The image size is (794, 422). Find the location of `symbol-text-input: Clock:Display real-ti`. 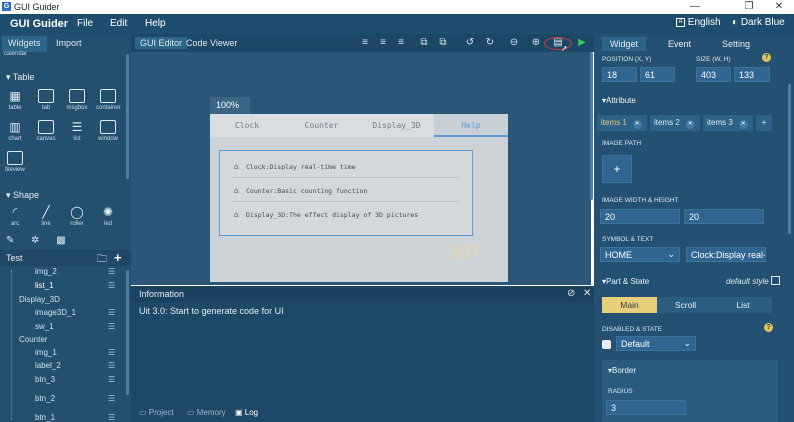

symbol-text-input: Clock:Display real-ti is located at coordinates (726, 254).